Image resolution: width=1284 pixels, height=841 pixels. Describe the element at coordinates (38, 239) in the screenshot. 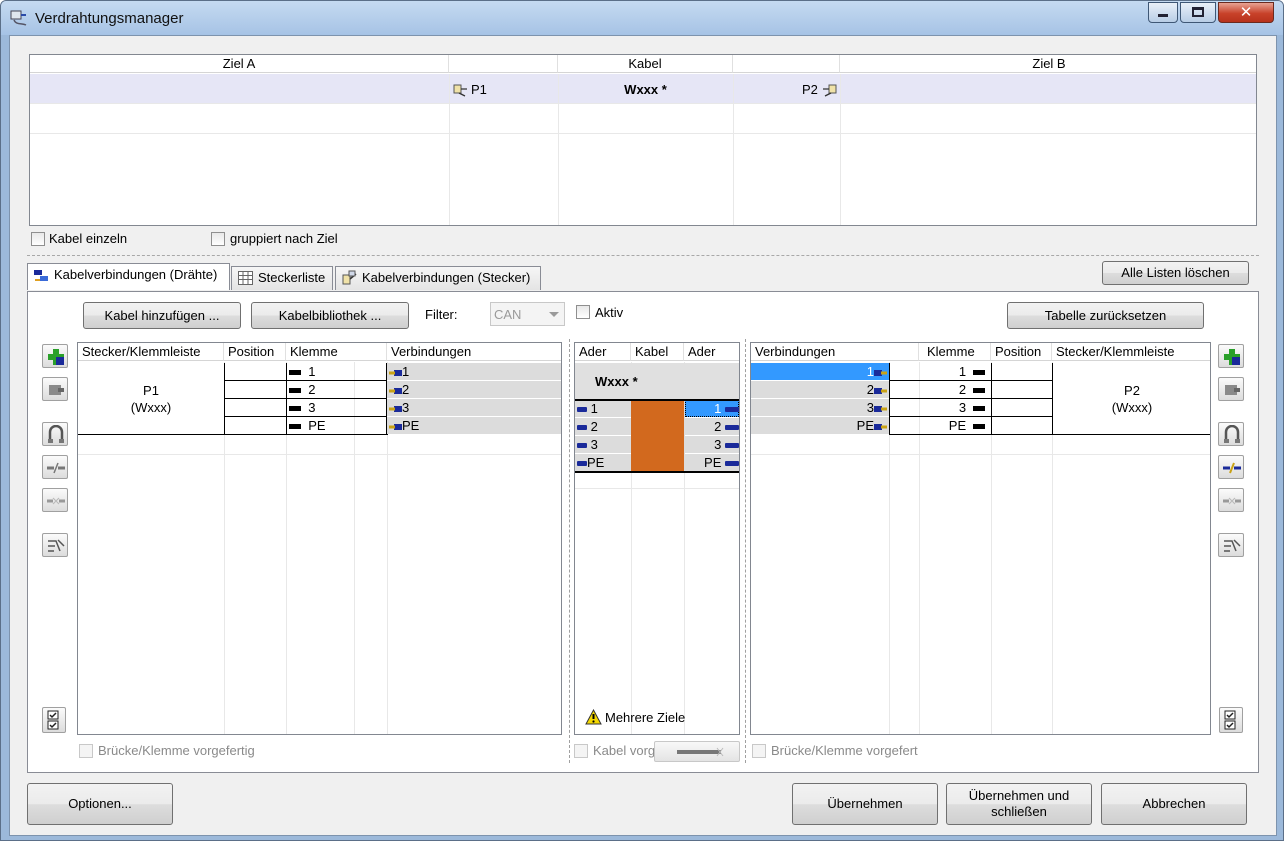

I see `kabel-einzeln-checkbox` at that location.